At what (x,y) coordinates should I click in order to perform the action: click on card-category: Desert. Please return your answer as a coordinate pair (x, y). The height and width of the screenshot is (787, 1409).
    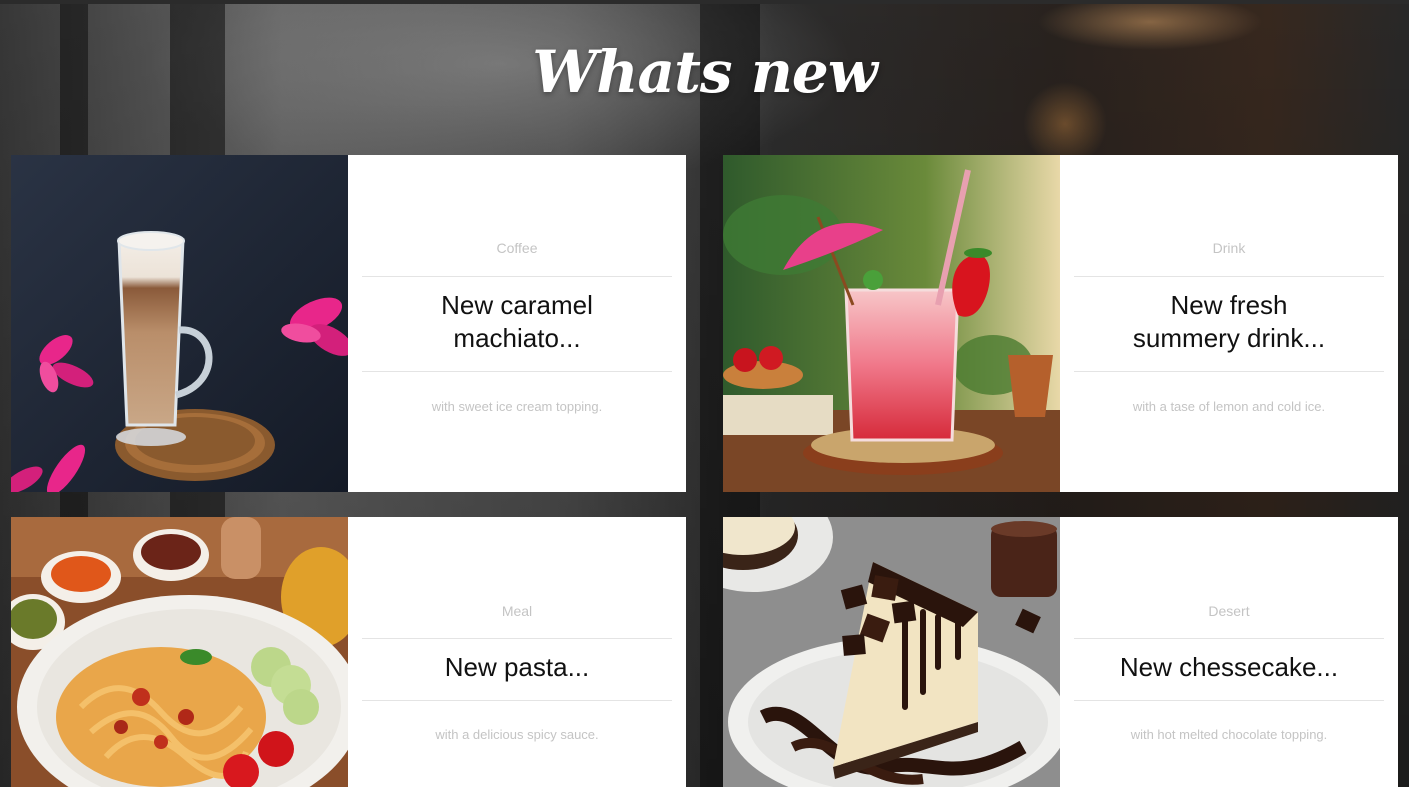
    Looking at the image, I should click on (1229, 611).